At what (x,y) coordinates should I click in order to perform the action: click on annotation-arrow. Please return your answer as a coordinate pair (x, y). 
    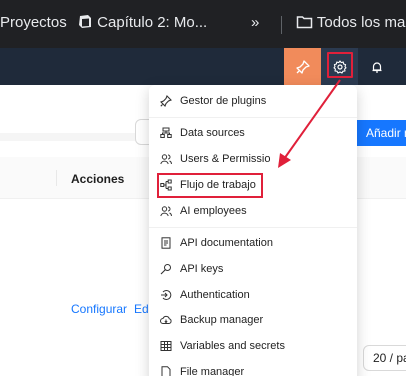
    Looking at the image, I should click on (309, 123).